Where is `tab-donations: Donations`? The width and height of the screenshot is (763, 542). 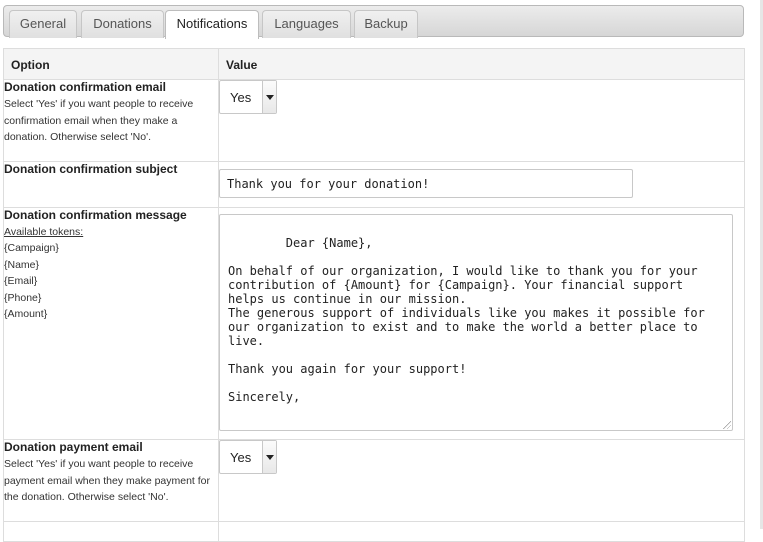 tab-donations: Donations is located at coordinates (122, 24).